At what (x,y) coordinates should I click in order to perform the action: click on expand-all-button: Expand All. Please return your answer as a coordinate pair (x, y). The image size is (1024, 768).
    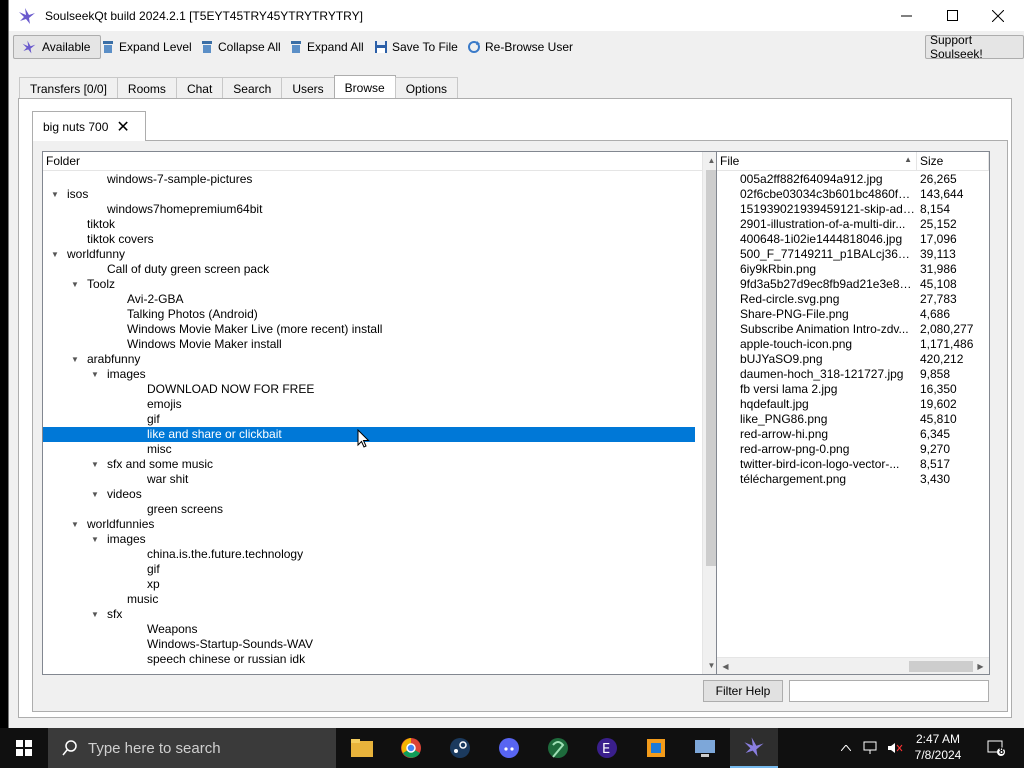
    Looking at the image, I should click on (326, 47).